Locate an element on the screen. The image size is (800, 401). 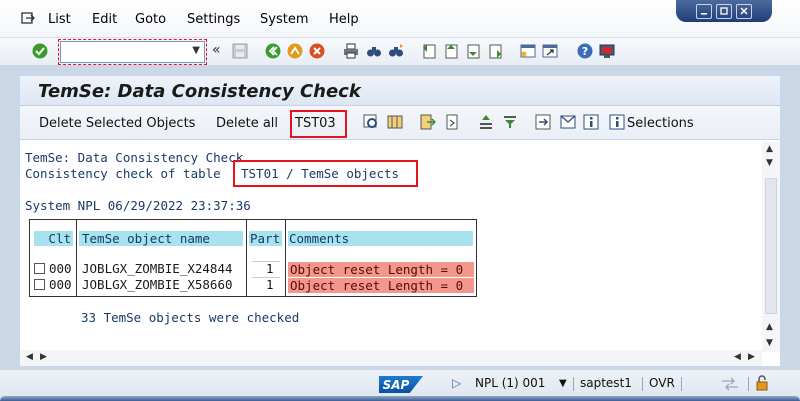
help-icon: ? is located at coordinates (585, 51).